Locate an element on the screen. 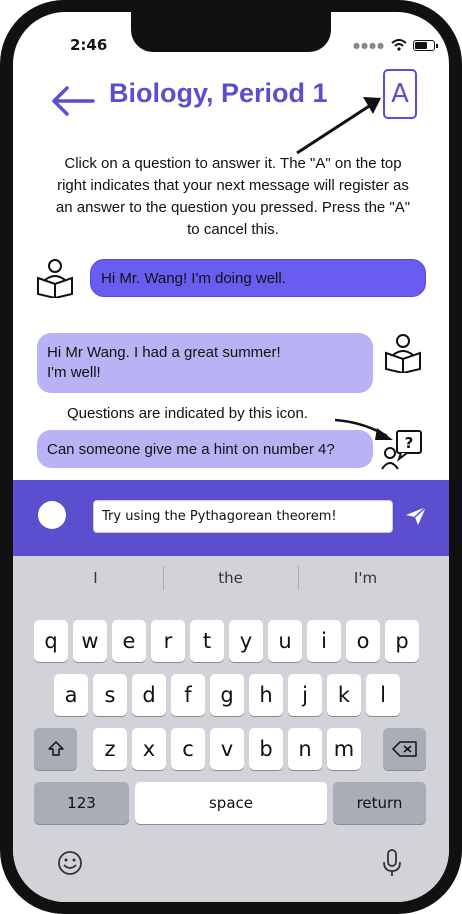 The height and width of the screenshot is (914, 462). message-input is located at coordinates (243, 516).